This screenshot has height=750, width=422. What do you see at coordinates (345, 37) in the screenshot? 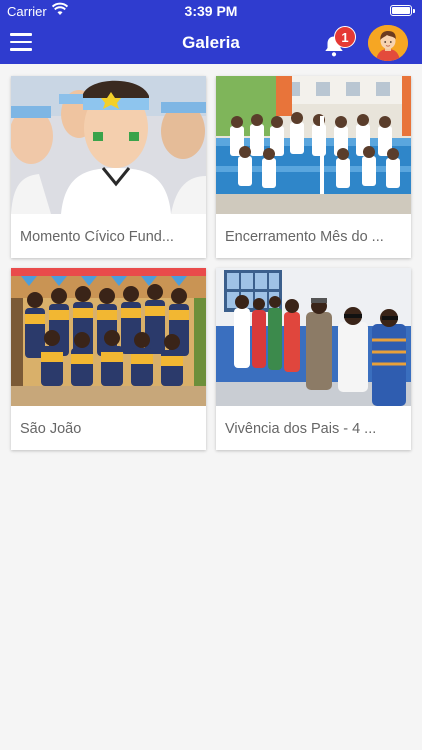
I see `notification-badge: 1` at bounding box center [345, 37].